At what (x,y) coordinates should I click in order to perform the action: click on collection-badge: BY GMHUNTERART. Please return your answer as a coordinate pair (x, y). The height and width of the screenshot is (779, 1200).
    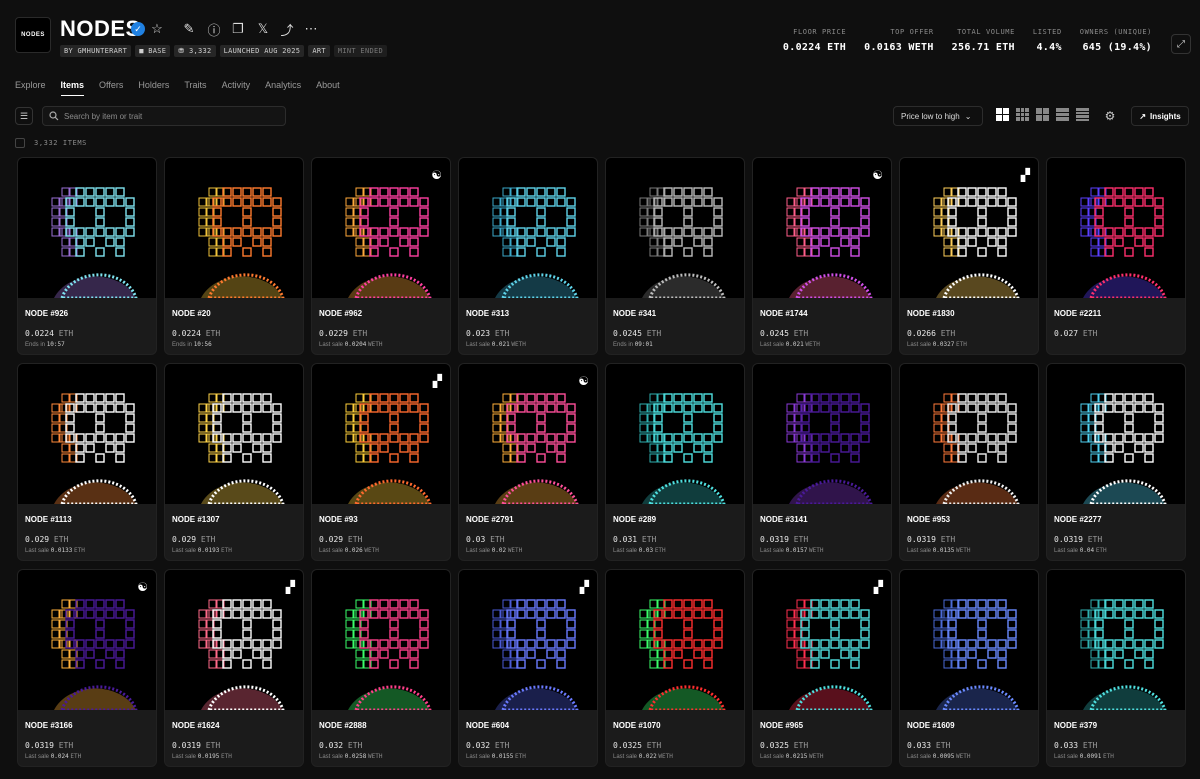
    Looking at the image, I should click on (96, 51).